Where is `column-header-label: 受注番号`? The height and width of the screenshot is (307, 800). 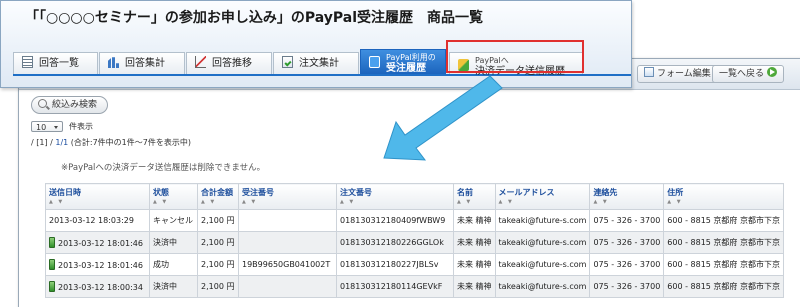
column-header-label: 受注番号 is located at coordinates (258, 192).